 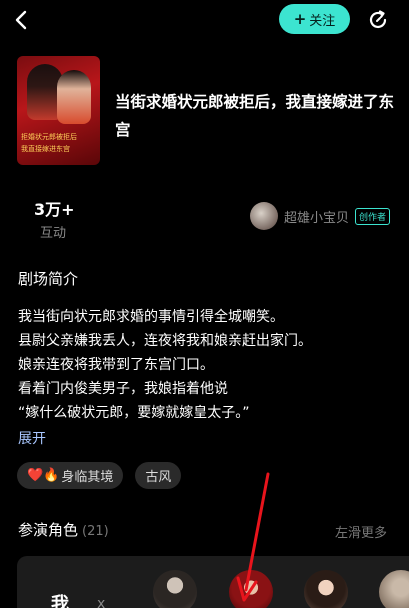 What do you see at coordinates (22, 20) in the screenshot?
I see `chevron-left-icon` at bounding box center [22, 20].